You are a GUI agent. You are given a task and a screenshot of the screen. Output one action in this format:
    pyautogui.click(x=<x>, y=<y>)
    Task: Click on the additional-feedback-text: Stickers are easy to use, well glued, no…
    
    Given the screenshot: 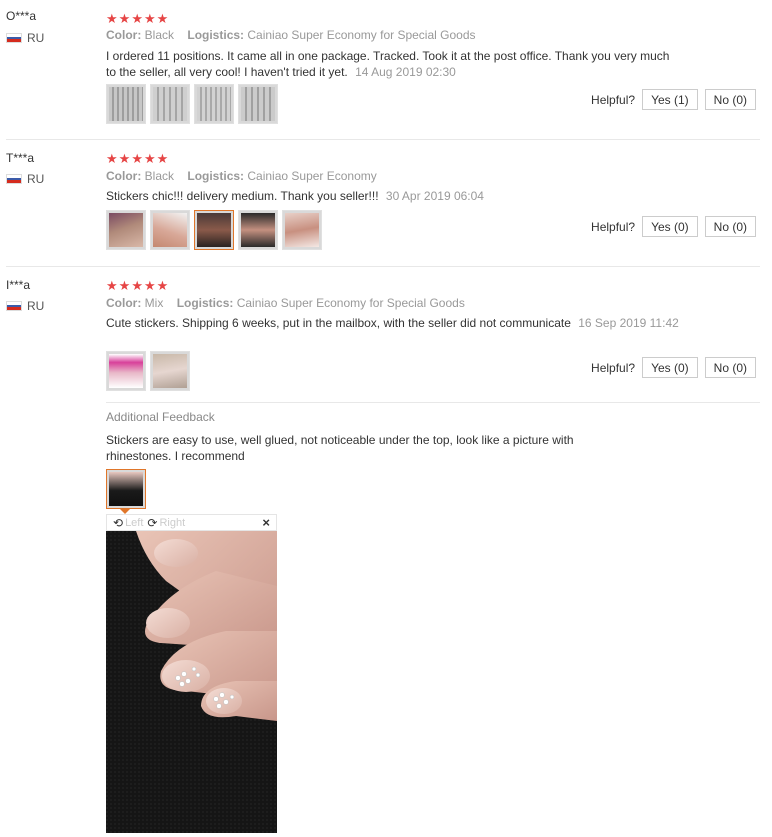 What is the action you would take?
    pyautogui.click(x=340, y=448)
    